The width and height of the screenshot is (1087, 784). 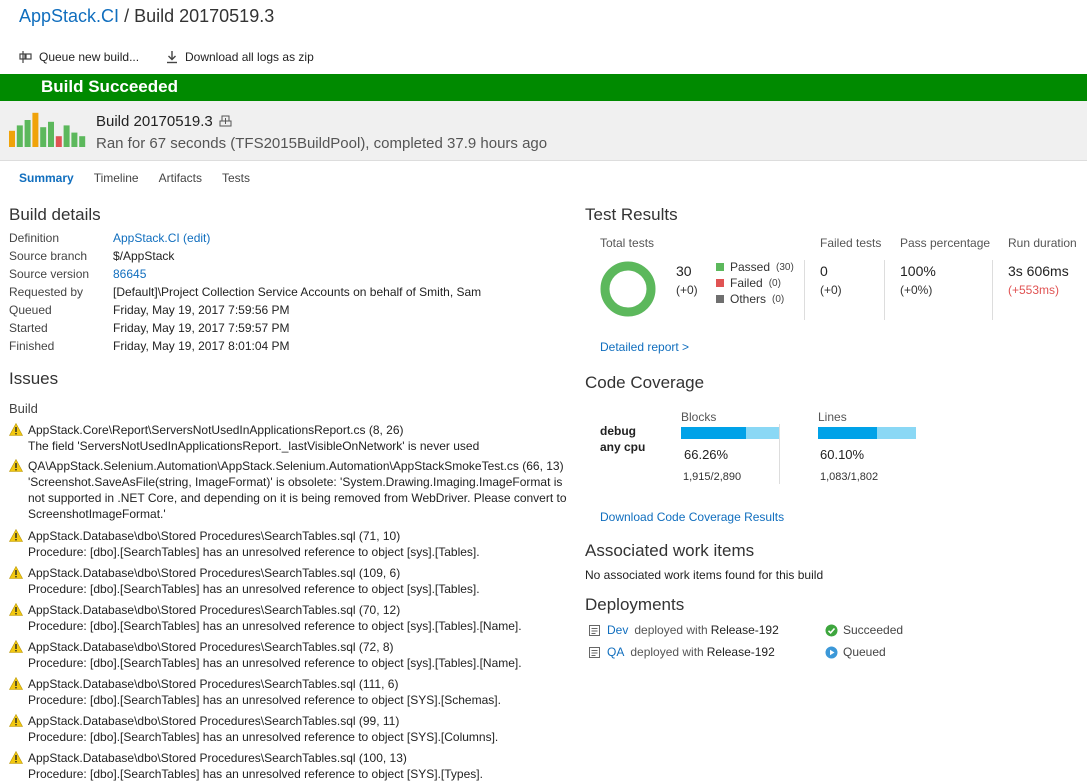 I want to click on tab-summary: Summary, so click(x=46, y=180).